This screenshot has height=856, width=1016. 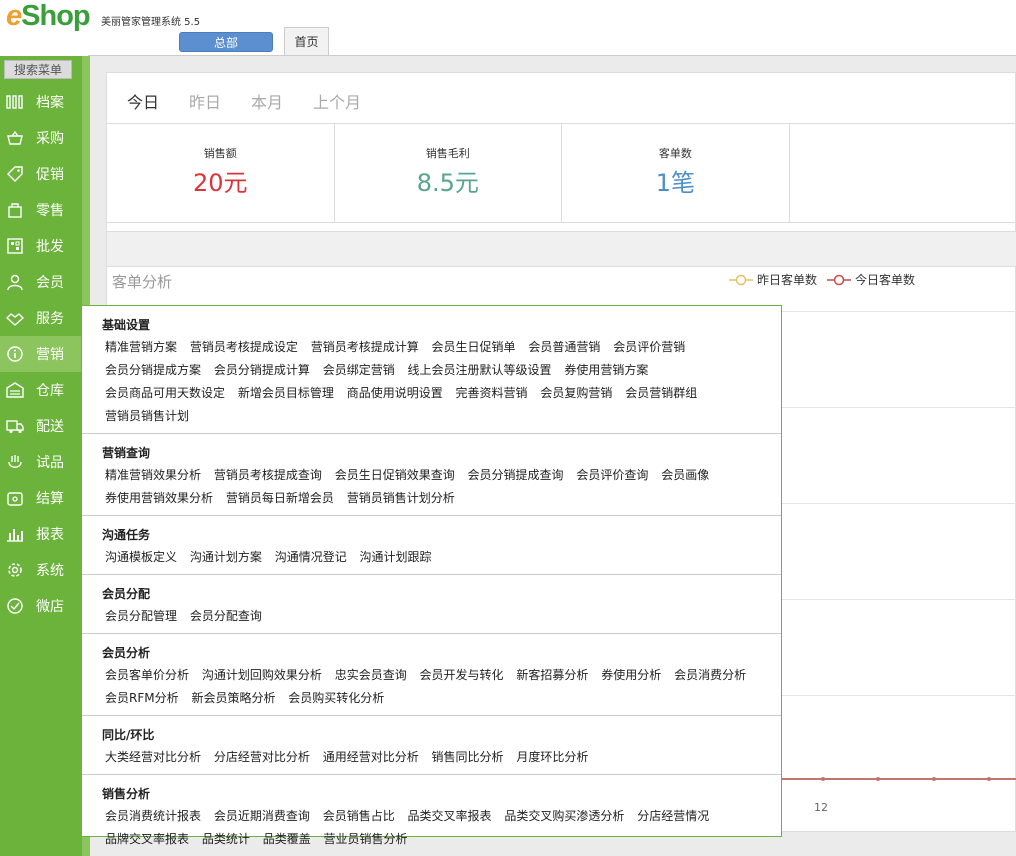 What do you see at coordinates (306, 41) in the screenshot?
I see `tab-home: 首页` at bounding box center [306, 41].